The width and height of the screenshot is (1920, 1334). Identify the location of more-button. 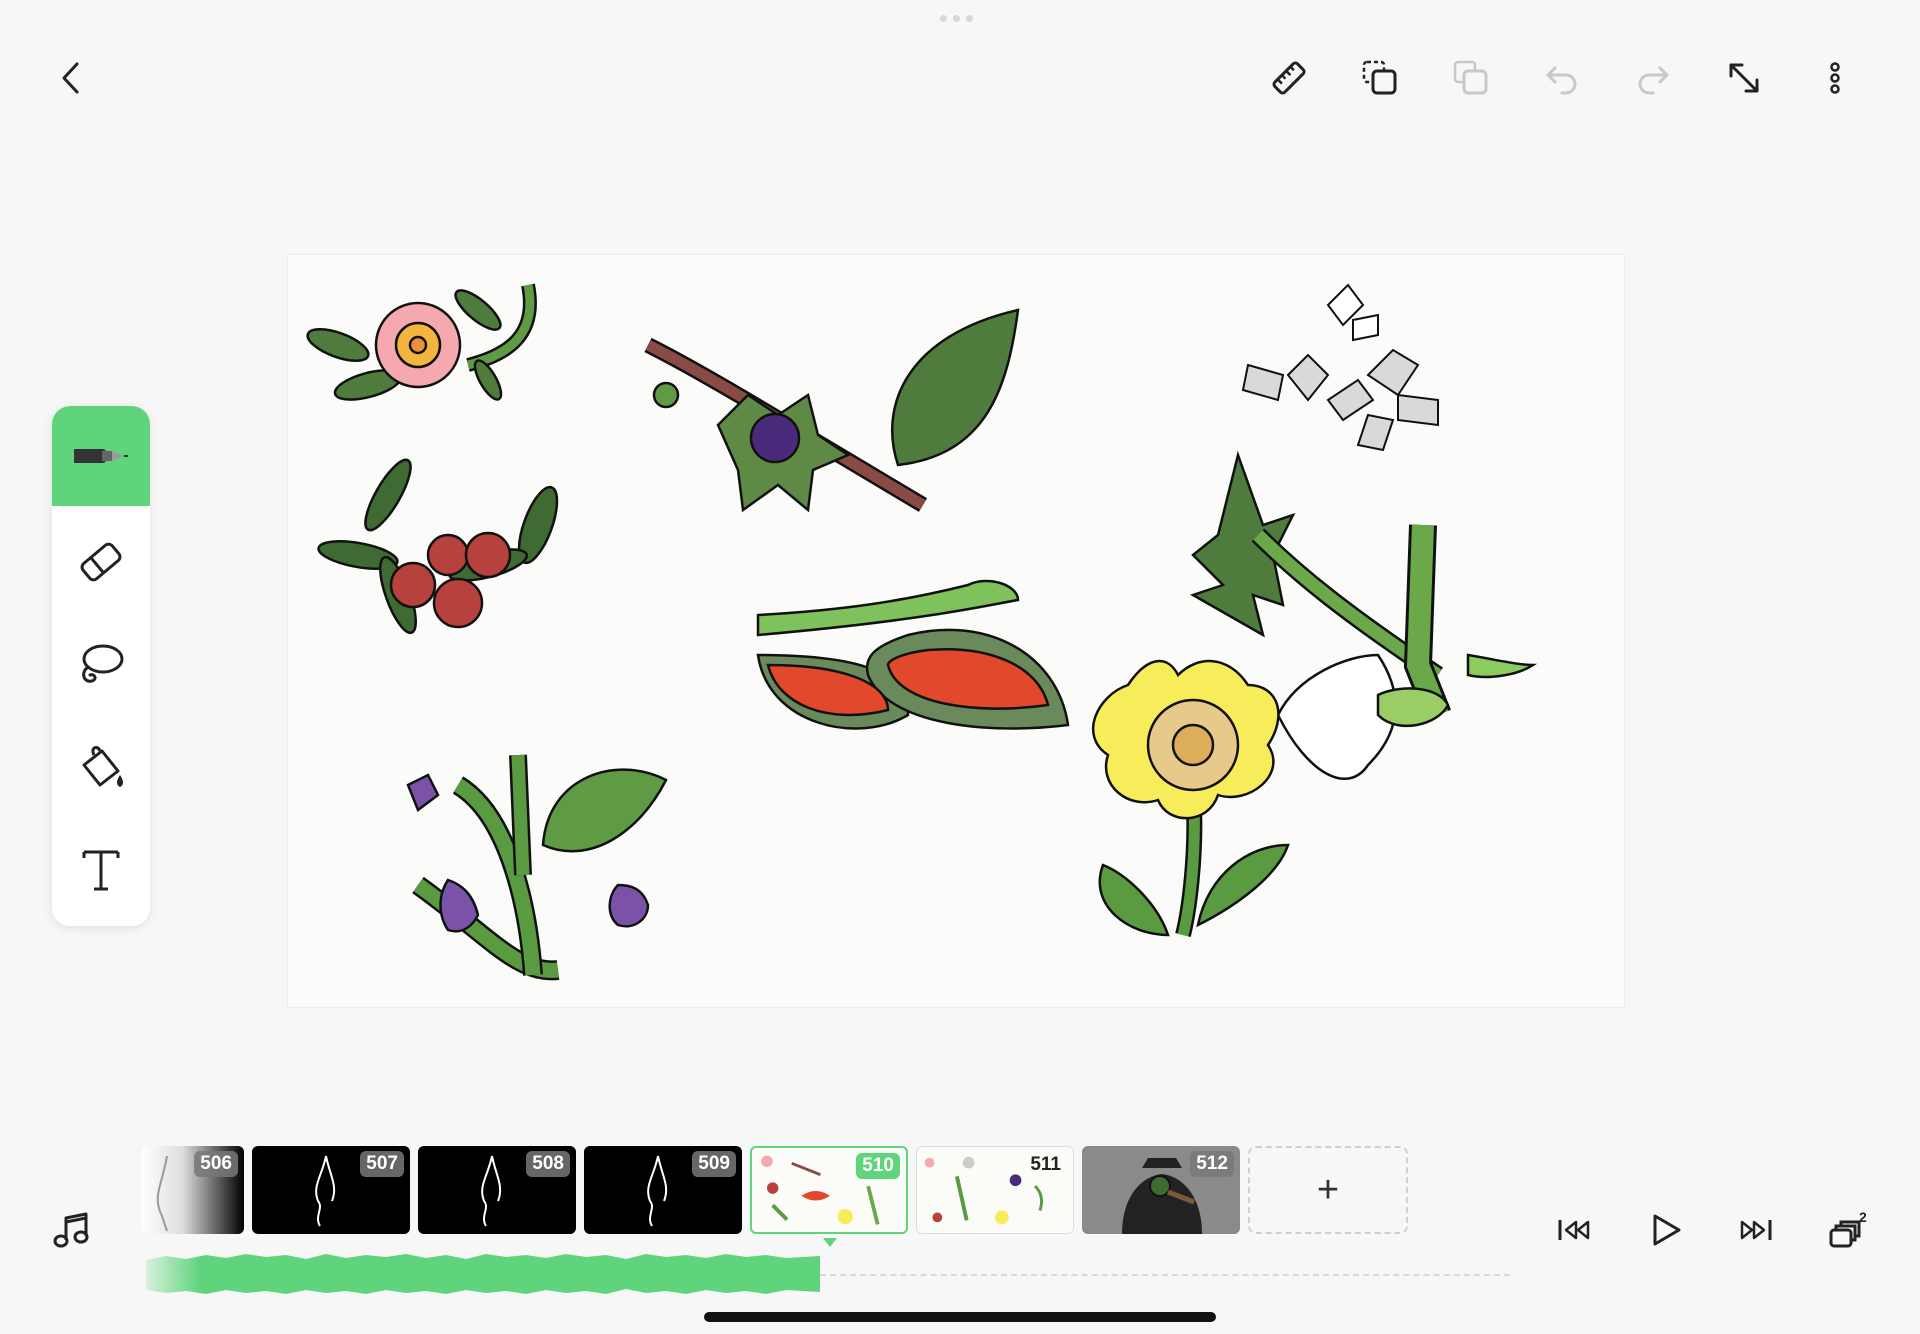
(1835, 78).